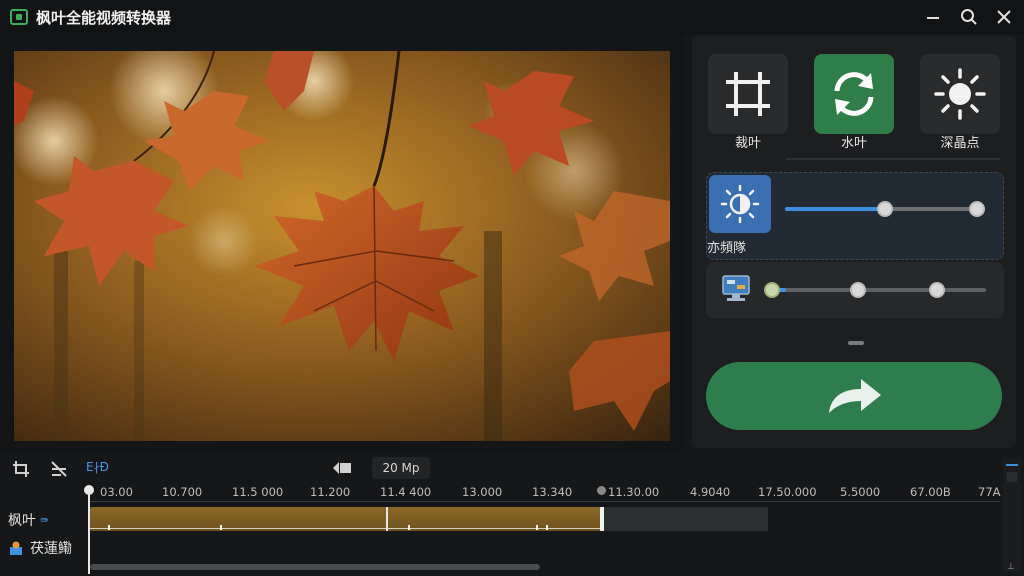 Image resolution: width=1024 pixels, height=576 pixels. What do you see at coordinates (512, 17) in the screenshot?
I see `title-bar: 枫叶全能视频转换器` at bounding box center [512, 17].